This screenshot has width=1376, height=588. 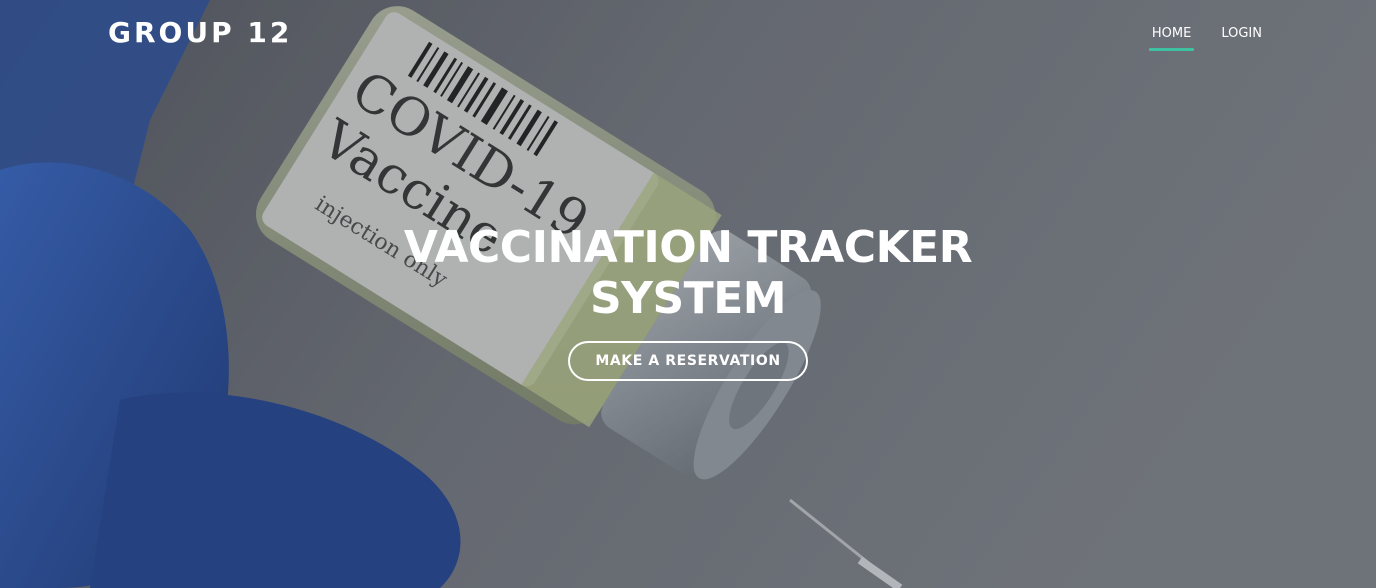 What do you see at coordinates (1171, 38) in the screenshot?
I see `nav-item-home: HOME` at bounding box center [1171, 38].